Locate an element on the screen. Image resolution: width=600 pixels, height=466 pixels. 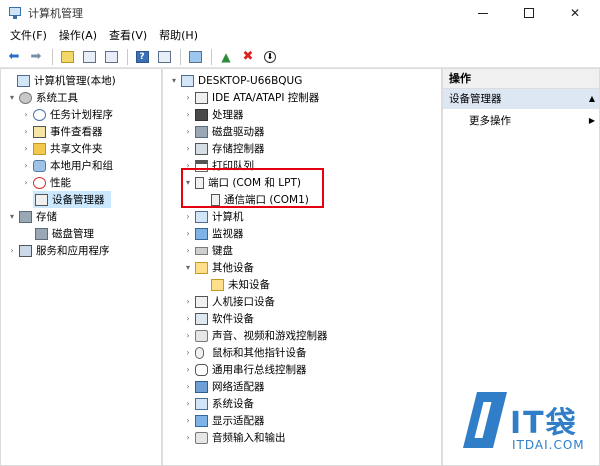
device-category-label: 系统设备 is located at coordinates (233, 404).